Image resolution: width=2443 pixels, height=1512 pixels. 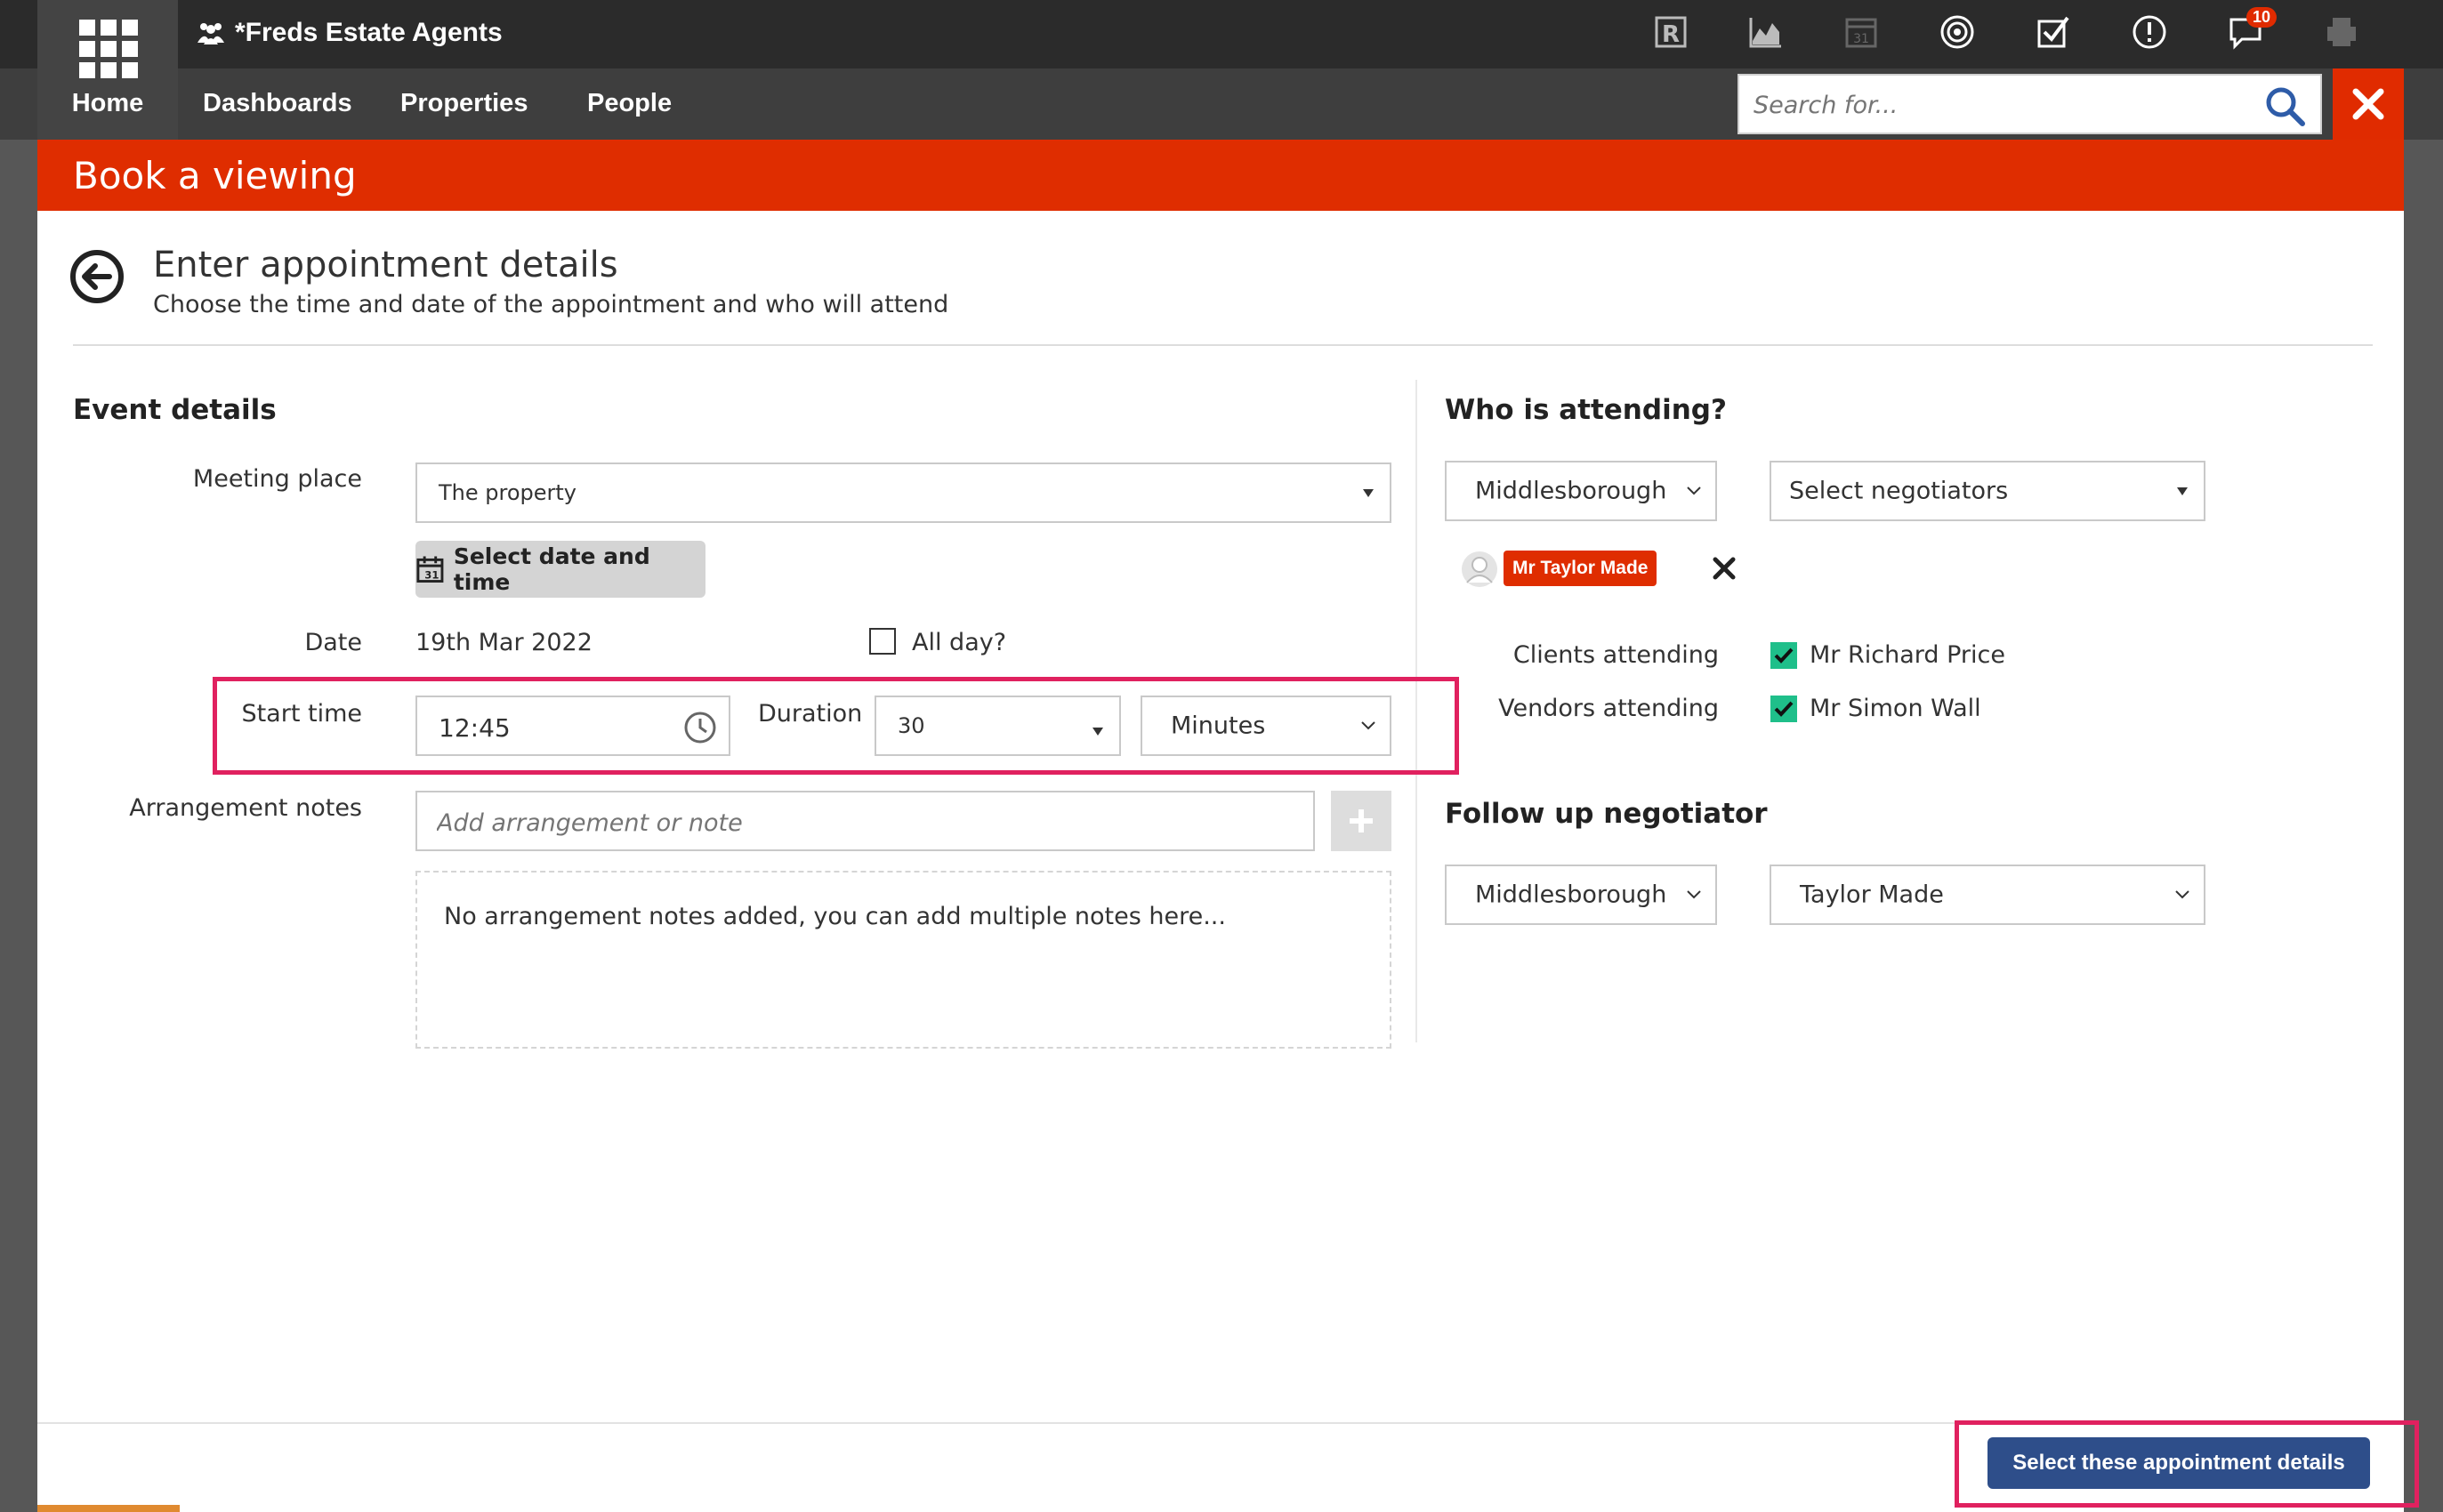 What do you see at coordinates (211, 33) in the screenshot?
I see `people-icon` at bounding box center [211, 33].